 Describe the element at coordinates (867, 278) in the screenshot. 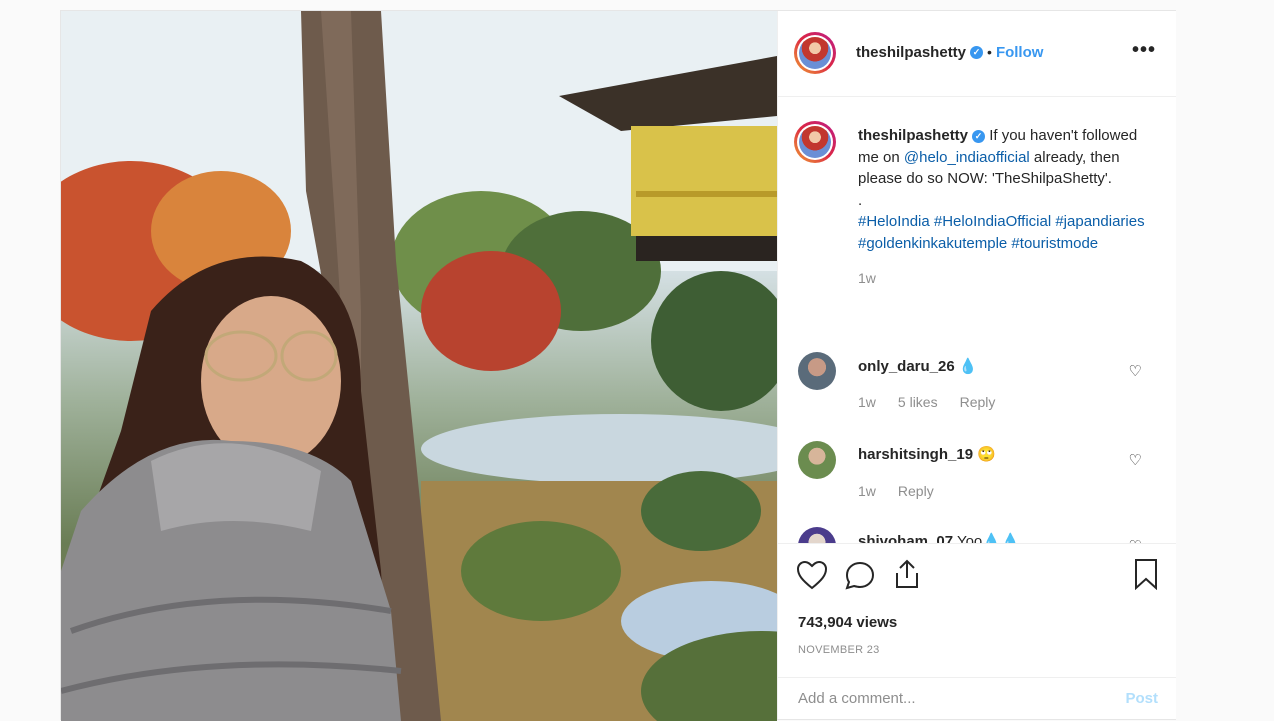

I see `caption-time: 1w` at that location.